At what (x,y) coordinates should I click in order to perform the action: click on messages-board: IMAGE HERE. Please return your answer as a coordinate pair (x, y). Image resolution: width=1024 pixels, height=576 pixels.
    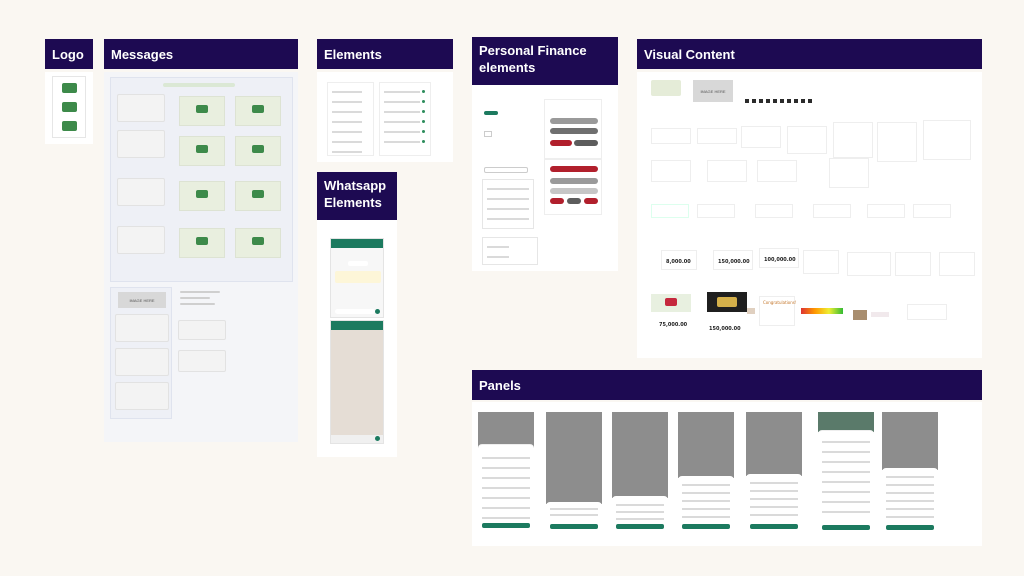
    Looking at the image, I should click on (201, 257).